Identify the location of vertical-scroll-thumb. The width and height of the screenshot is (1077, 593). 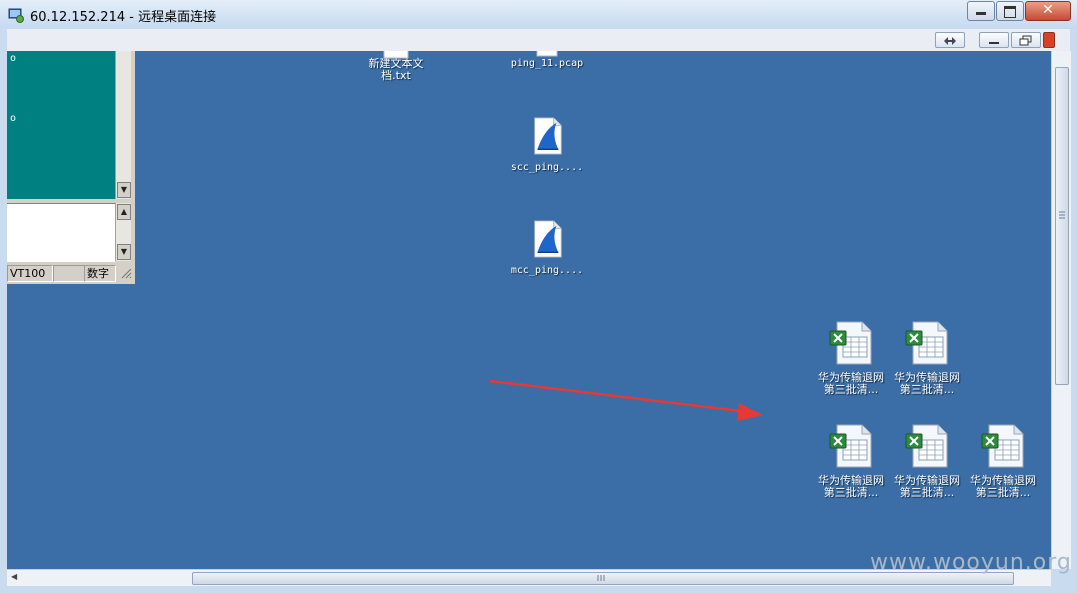
(1062, 226).